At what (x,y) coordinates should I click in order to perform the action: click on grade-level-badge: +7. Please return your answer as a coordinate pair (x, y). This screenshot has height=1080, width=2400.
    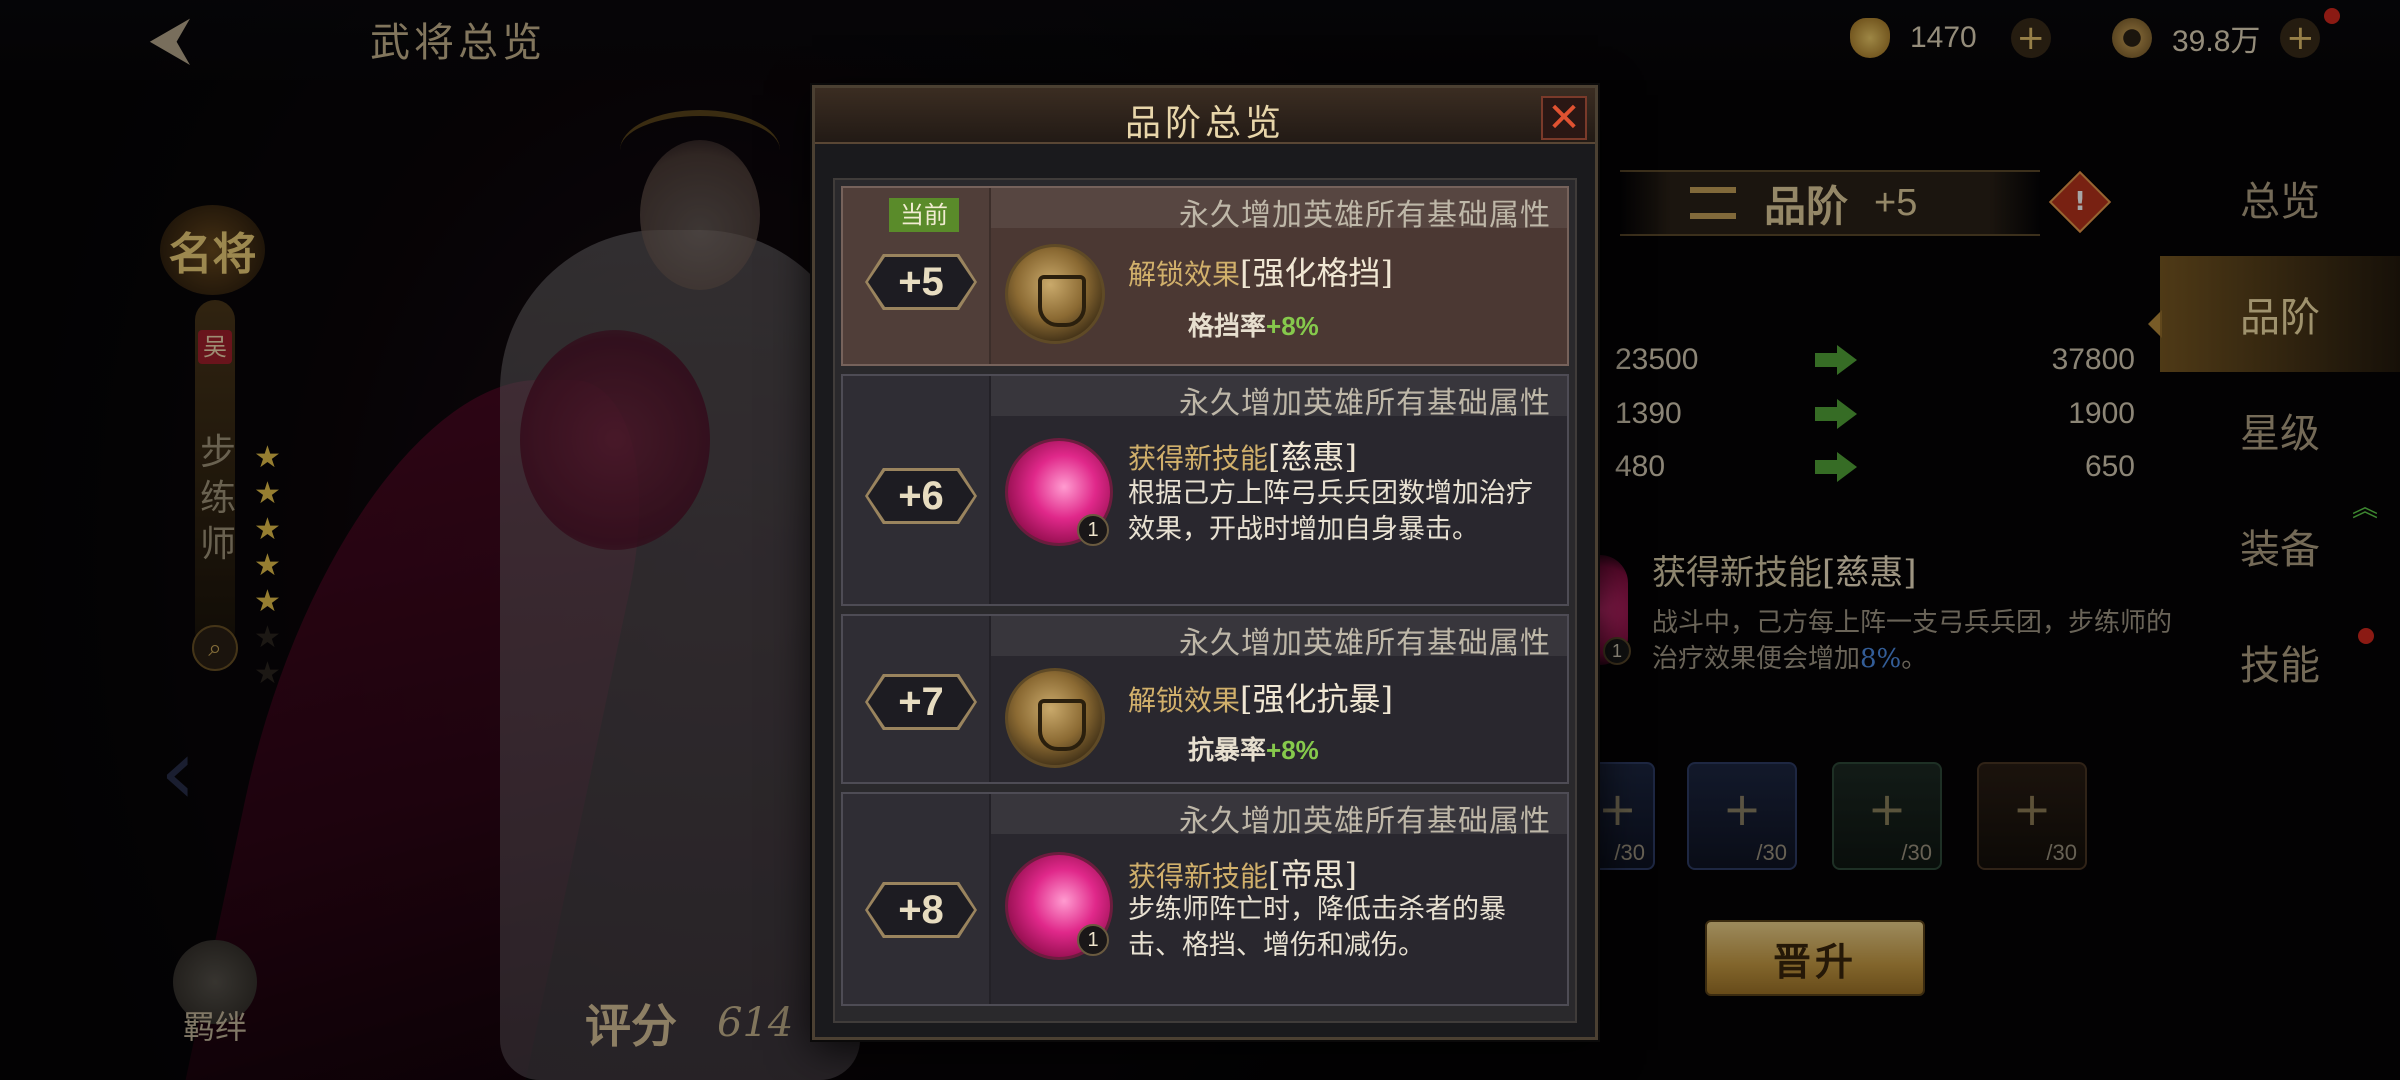
    Looking at the image, I should click on (921, 702).